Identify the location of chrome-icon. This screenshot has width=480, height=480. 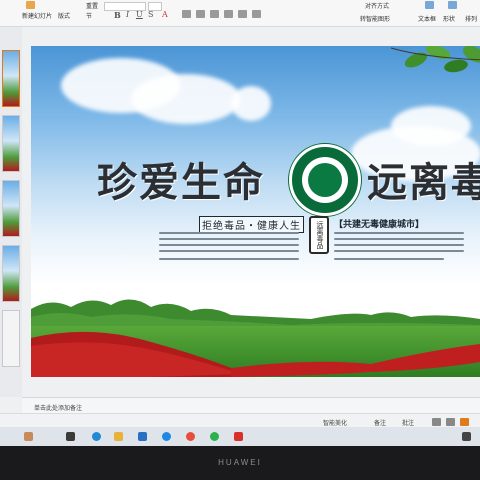
(190, 436).